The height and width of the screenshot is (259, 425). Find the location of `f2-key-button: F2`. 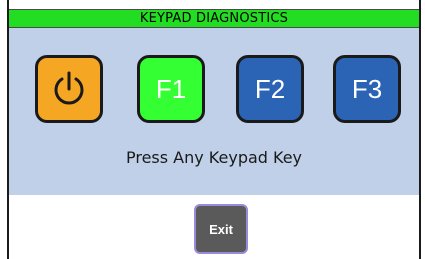

f2-key-button: F2 is located at coordinates (270, 89).